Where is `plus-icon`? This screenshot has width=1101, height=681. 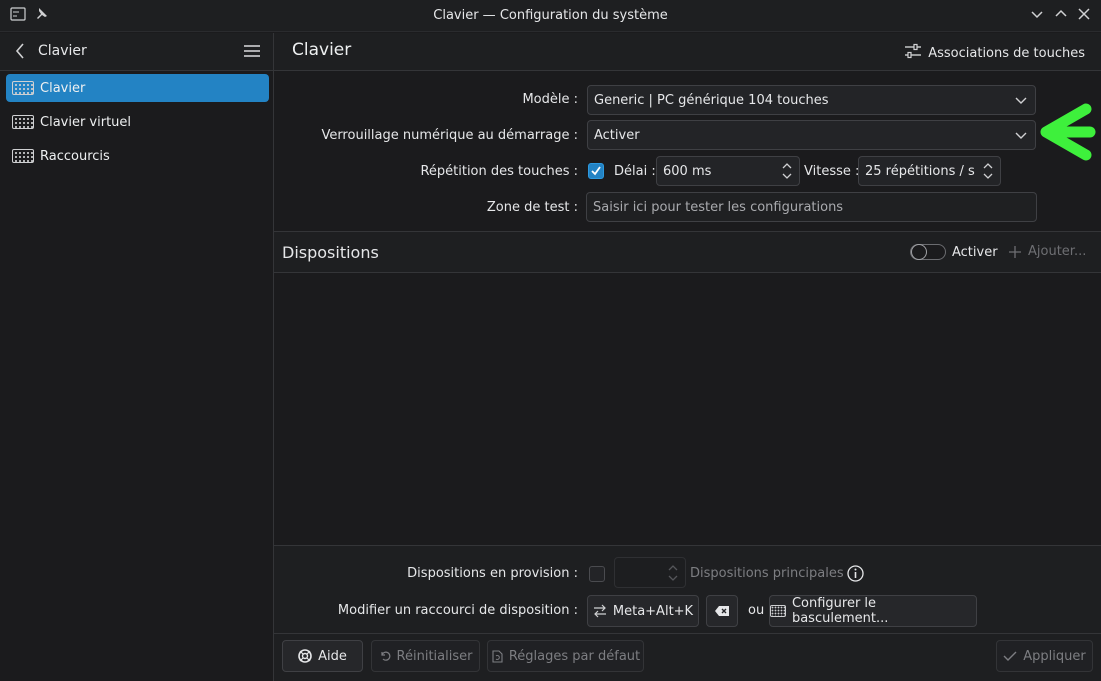 plus-icon is located at coordinates (1015, 251).